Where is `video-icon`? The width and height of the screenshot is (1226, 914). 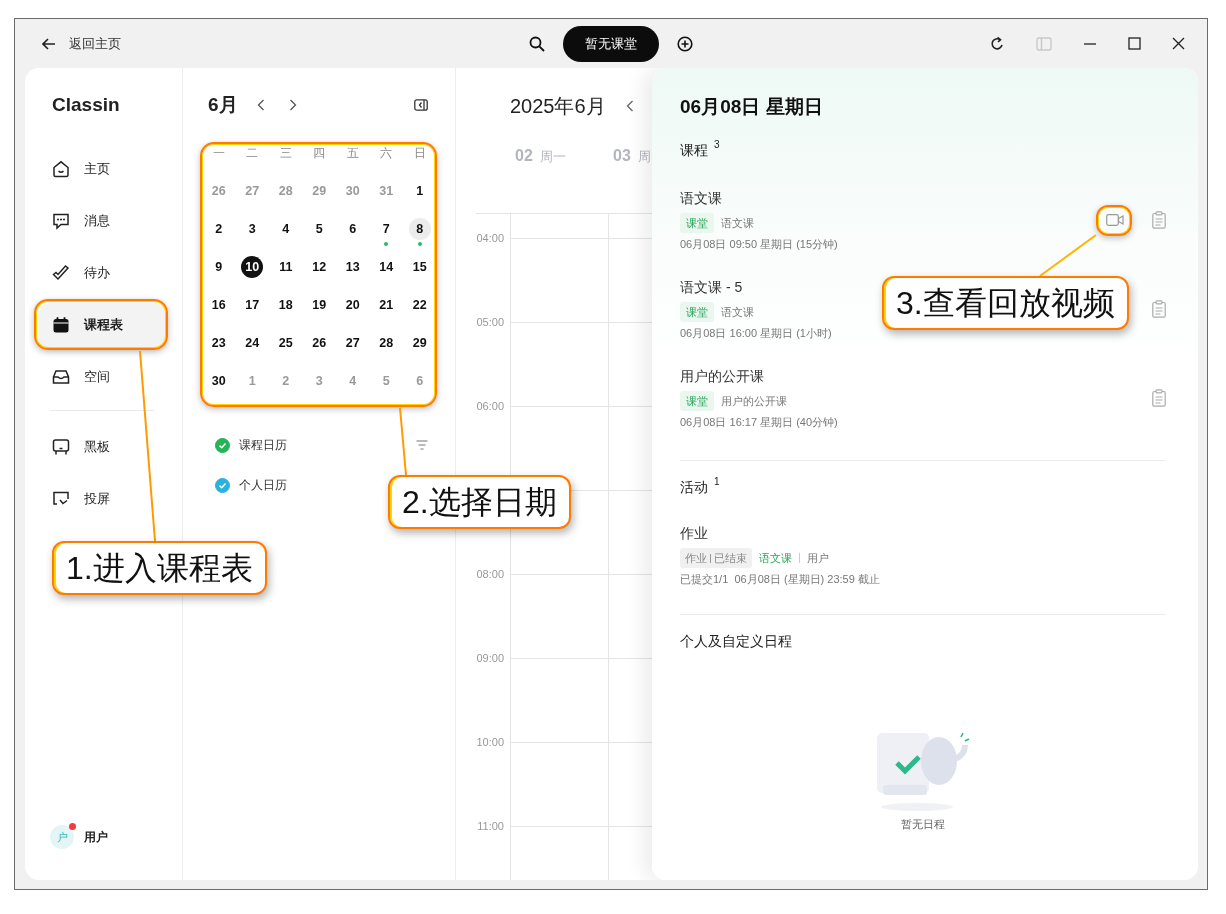 video-icon is located at coordinates (1115, 220).